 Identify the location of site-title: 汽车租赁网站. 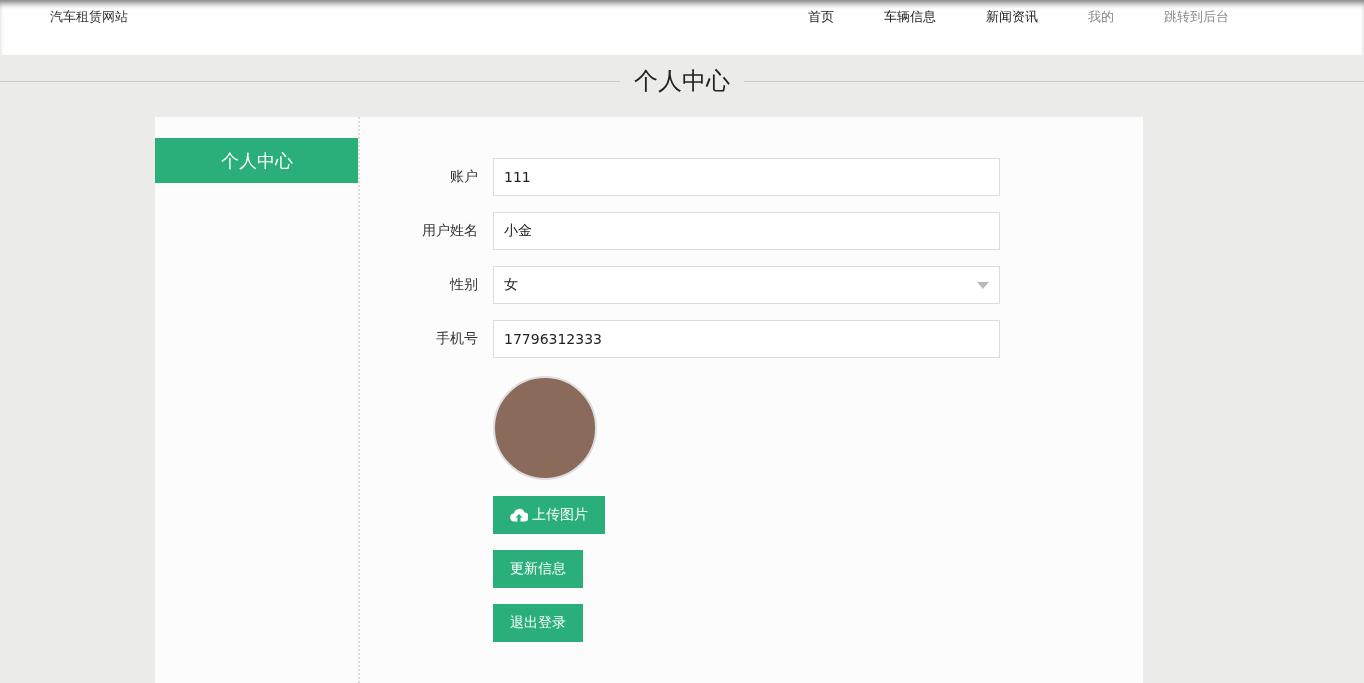
(89, 17).